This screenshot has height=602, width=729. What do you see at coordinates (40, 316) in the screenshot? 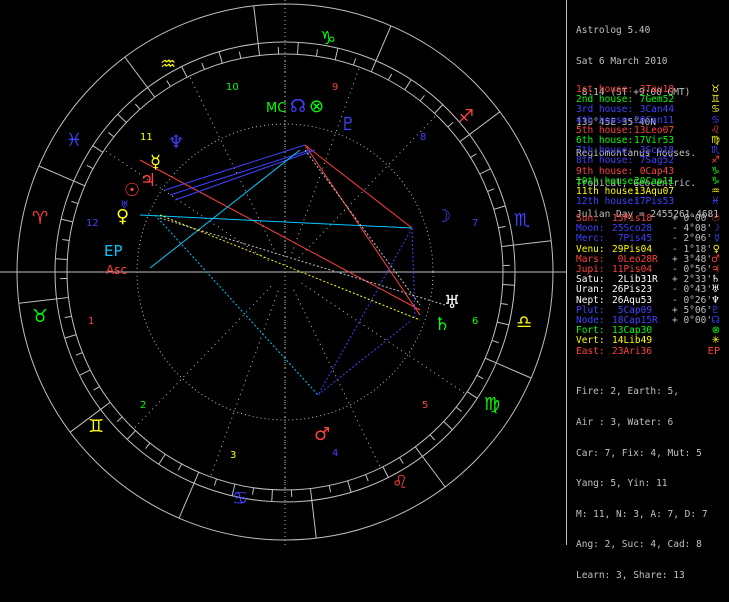
I see `taurus-icon: ♉` at bounding box center [40, 316].